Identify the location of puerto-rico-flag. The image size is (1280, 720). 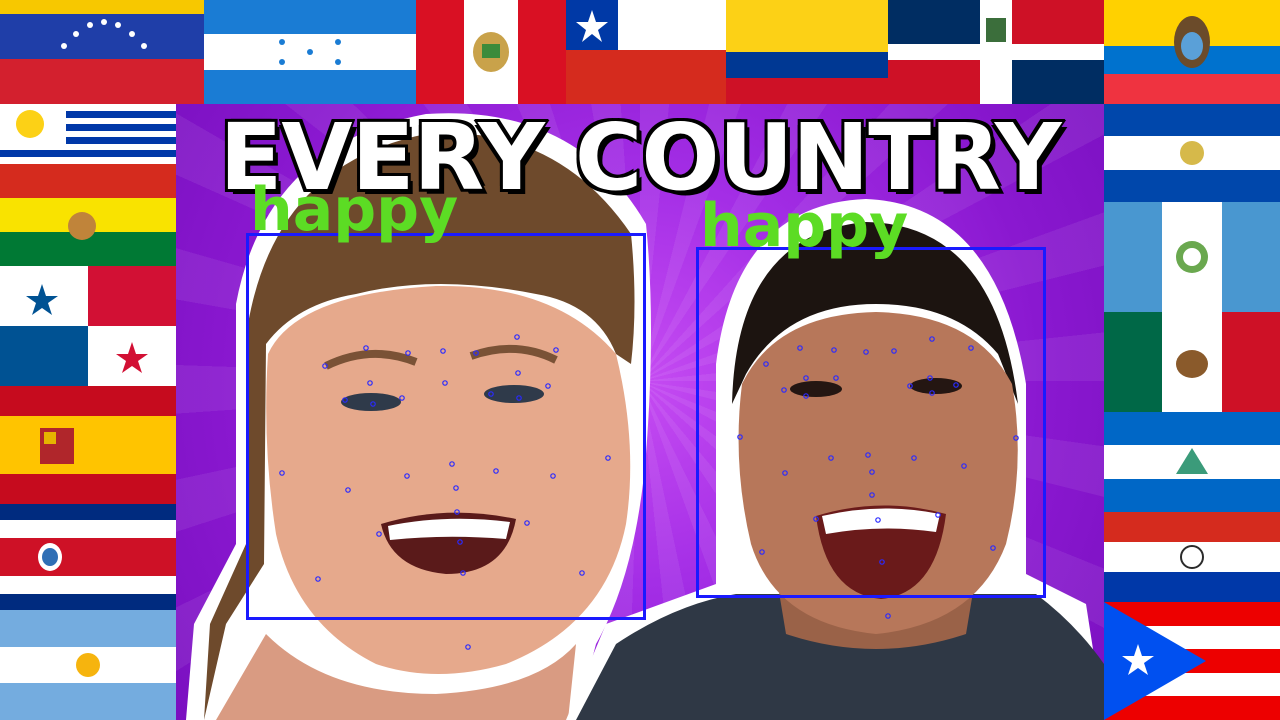
(1192, 661).